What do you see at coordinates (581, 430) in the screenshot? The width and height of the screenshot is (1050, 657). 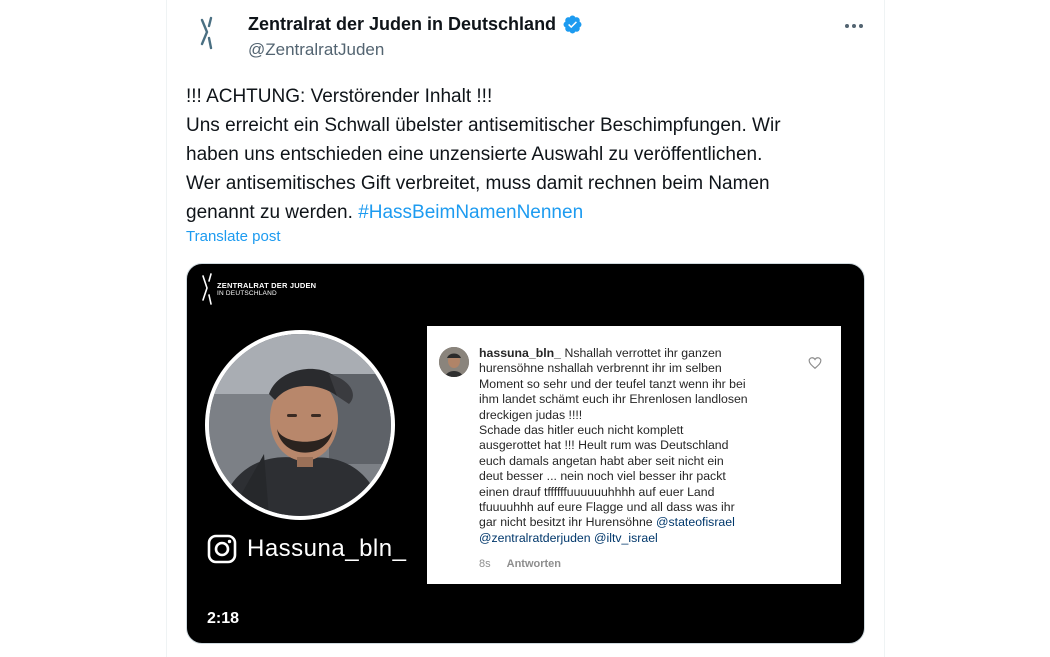 I see `comment-line: Schade das hitler euch nicht komplett` at bounding box center [581, 430].